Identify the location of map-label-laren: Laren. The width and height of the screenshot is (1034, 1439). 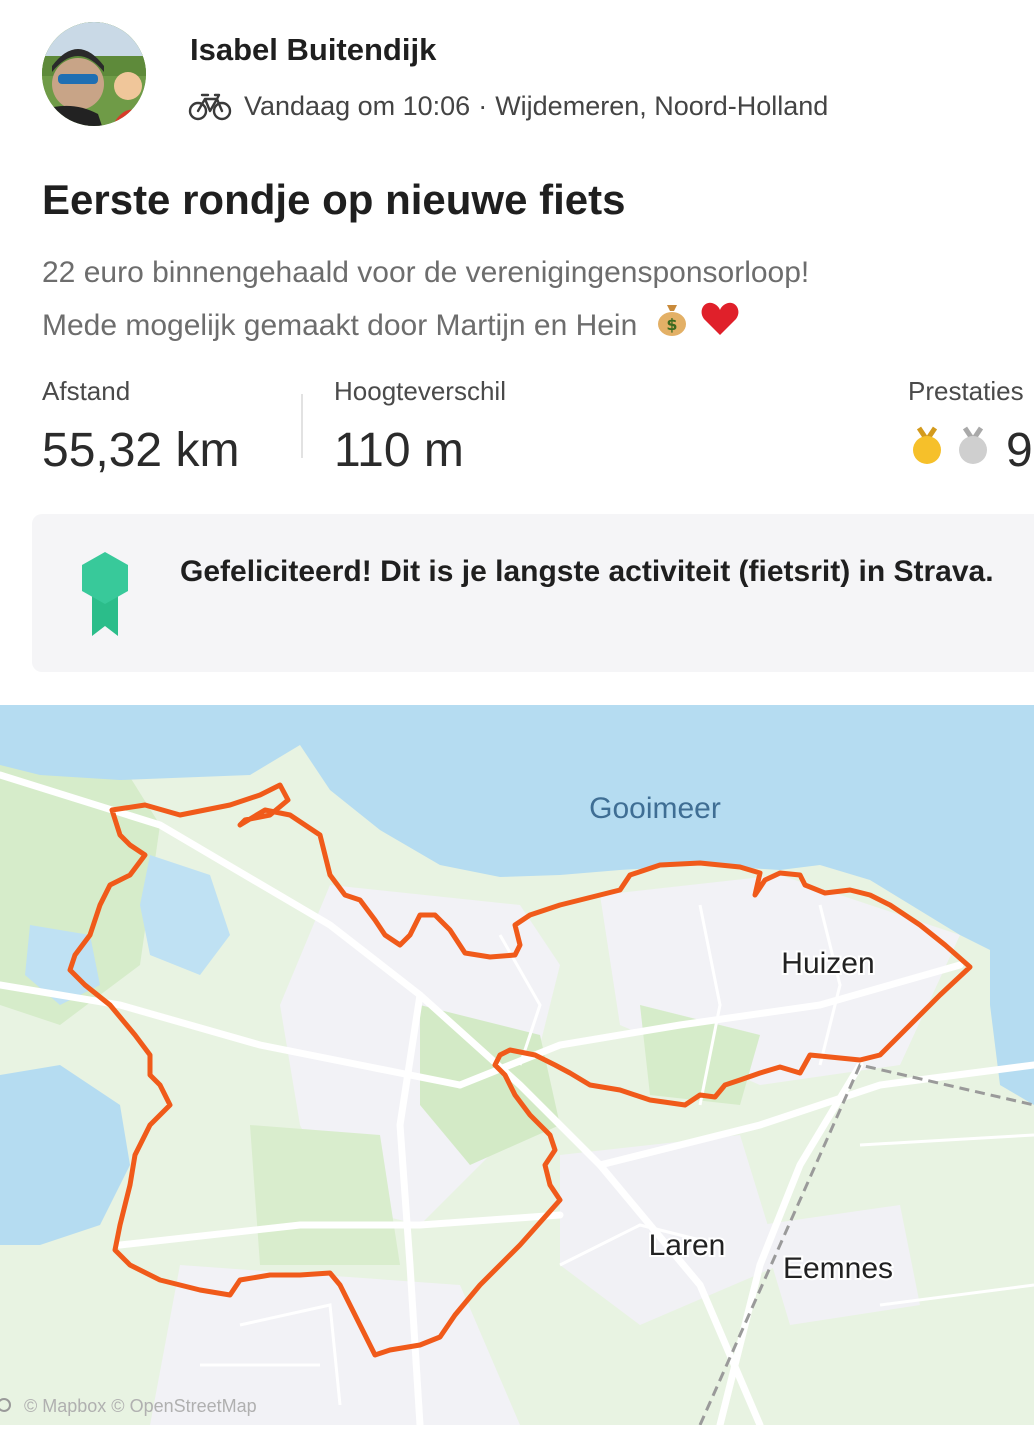
(687, 1245).